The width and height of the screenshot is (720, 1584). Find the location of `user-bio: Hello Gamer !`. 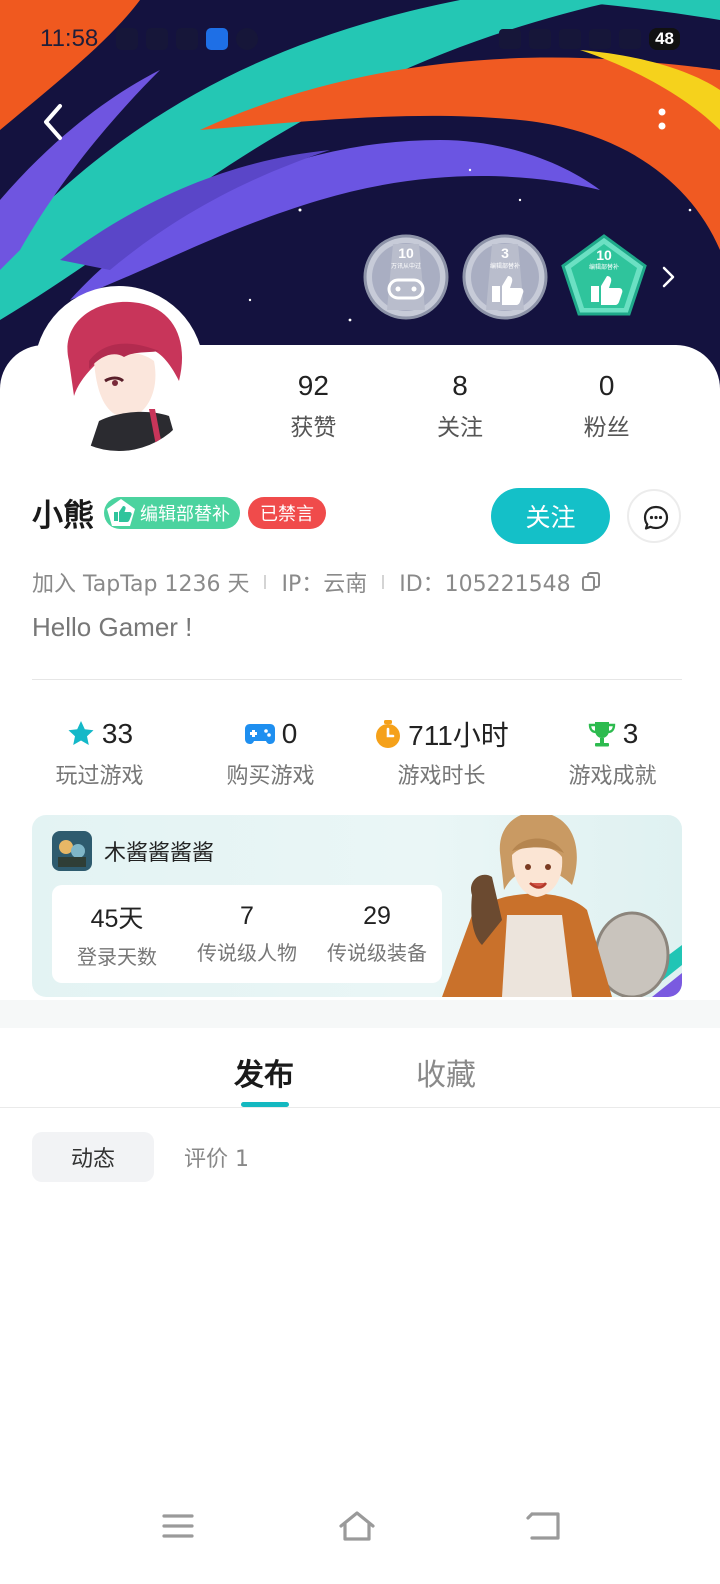

user-bio: Hello Gamer ! is located at coordinates (112, 627).